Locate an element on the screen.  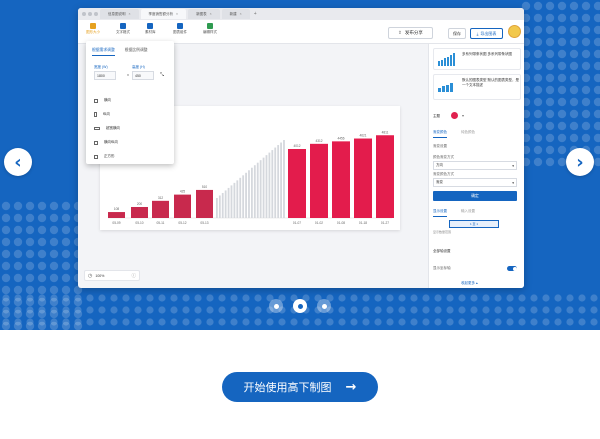
range-slider: 1 至 1 is located at coordinates (474, 224).